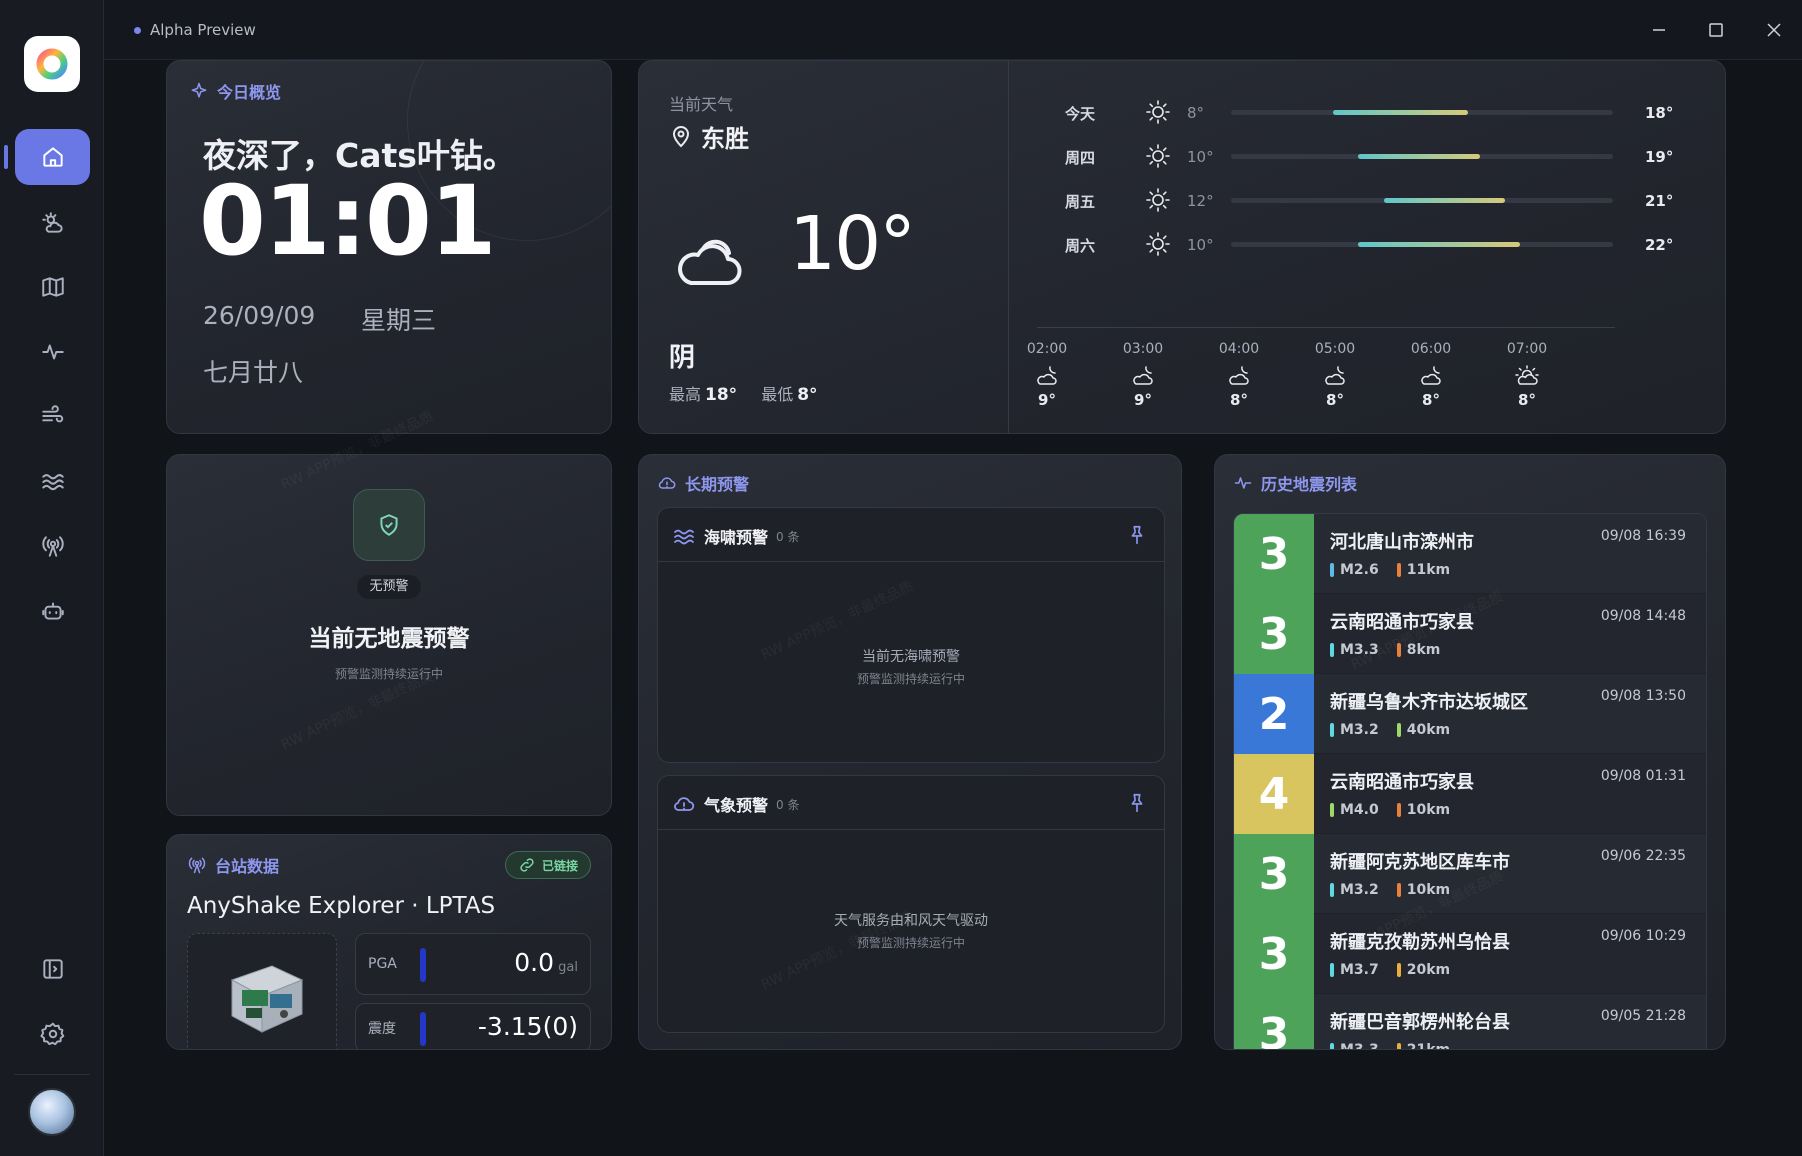  I want to click on map-icon, so click(52, 287).